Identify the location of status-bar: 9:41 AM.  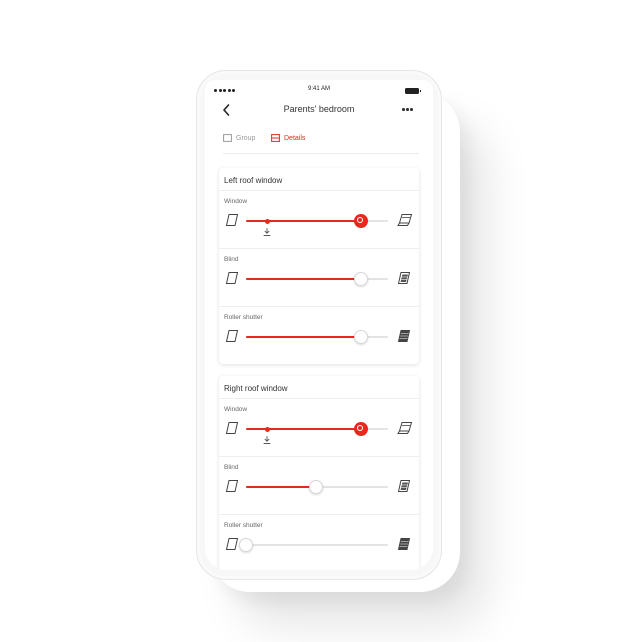
(319, 90).